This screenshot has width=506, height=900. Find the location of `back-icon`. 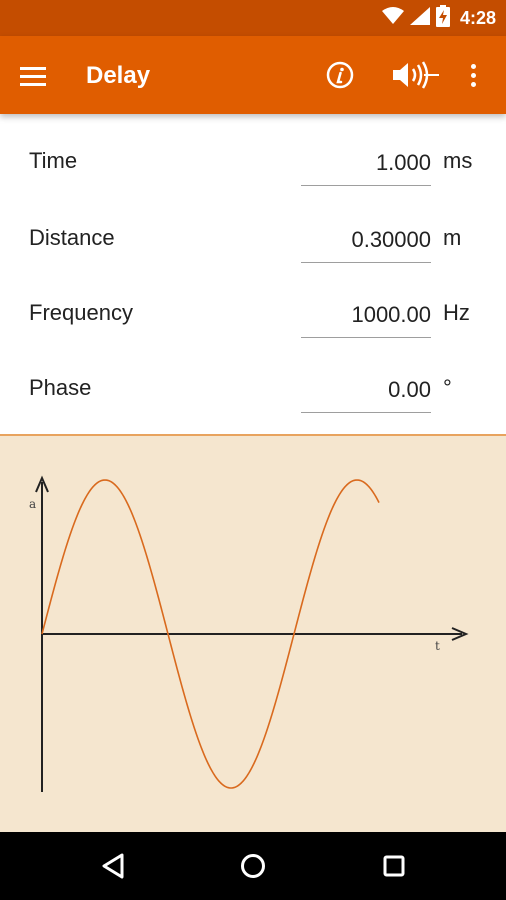

back-icon is located at coordinates (113, 866).